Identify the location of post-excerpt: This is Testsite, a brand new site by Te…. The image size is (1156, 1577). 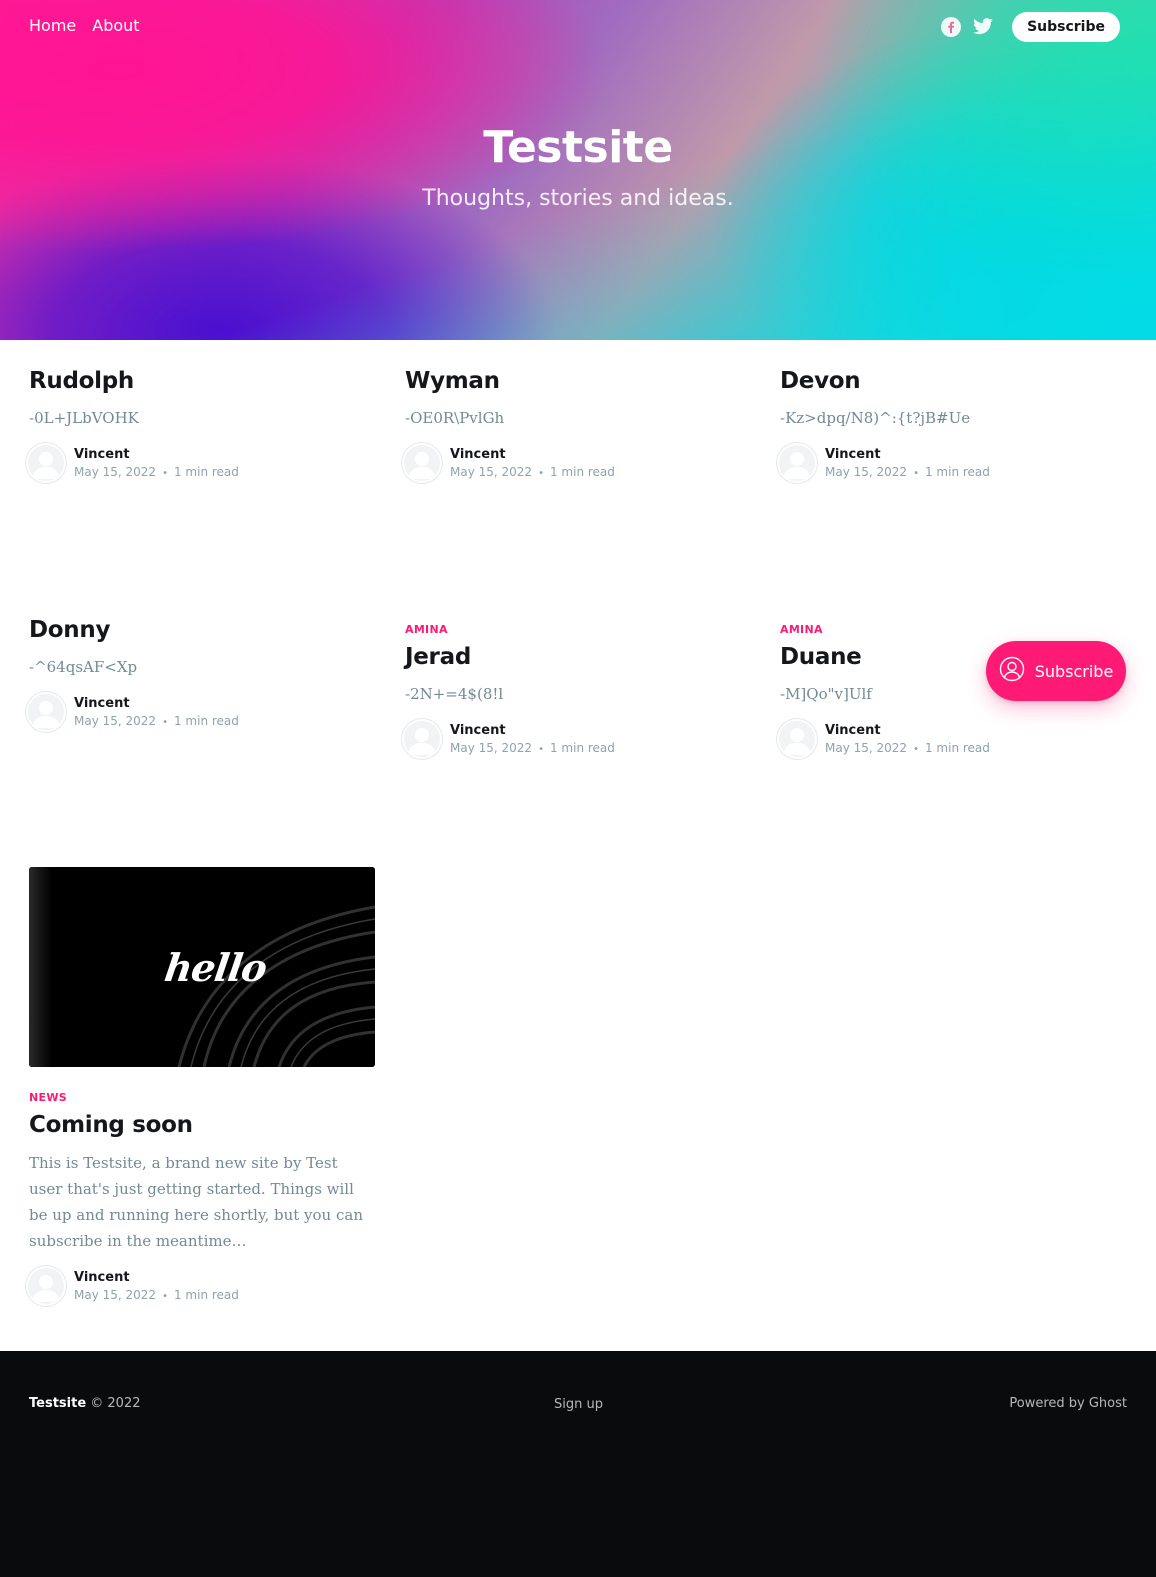
(196, 1202).